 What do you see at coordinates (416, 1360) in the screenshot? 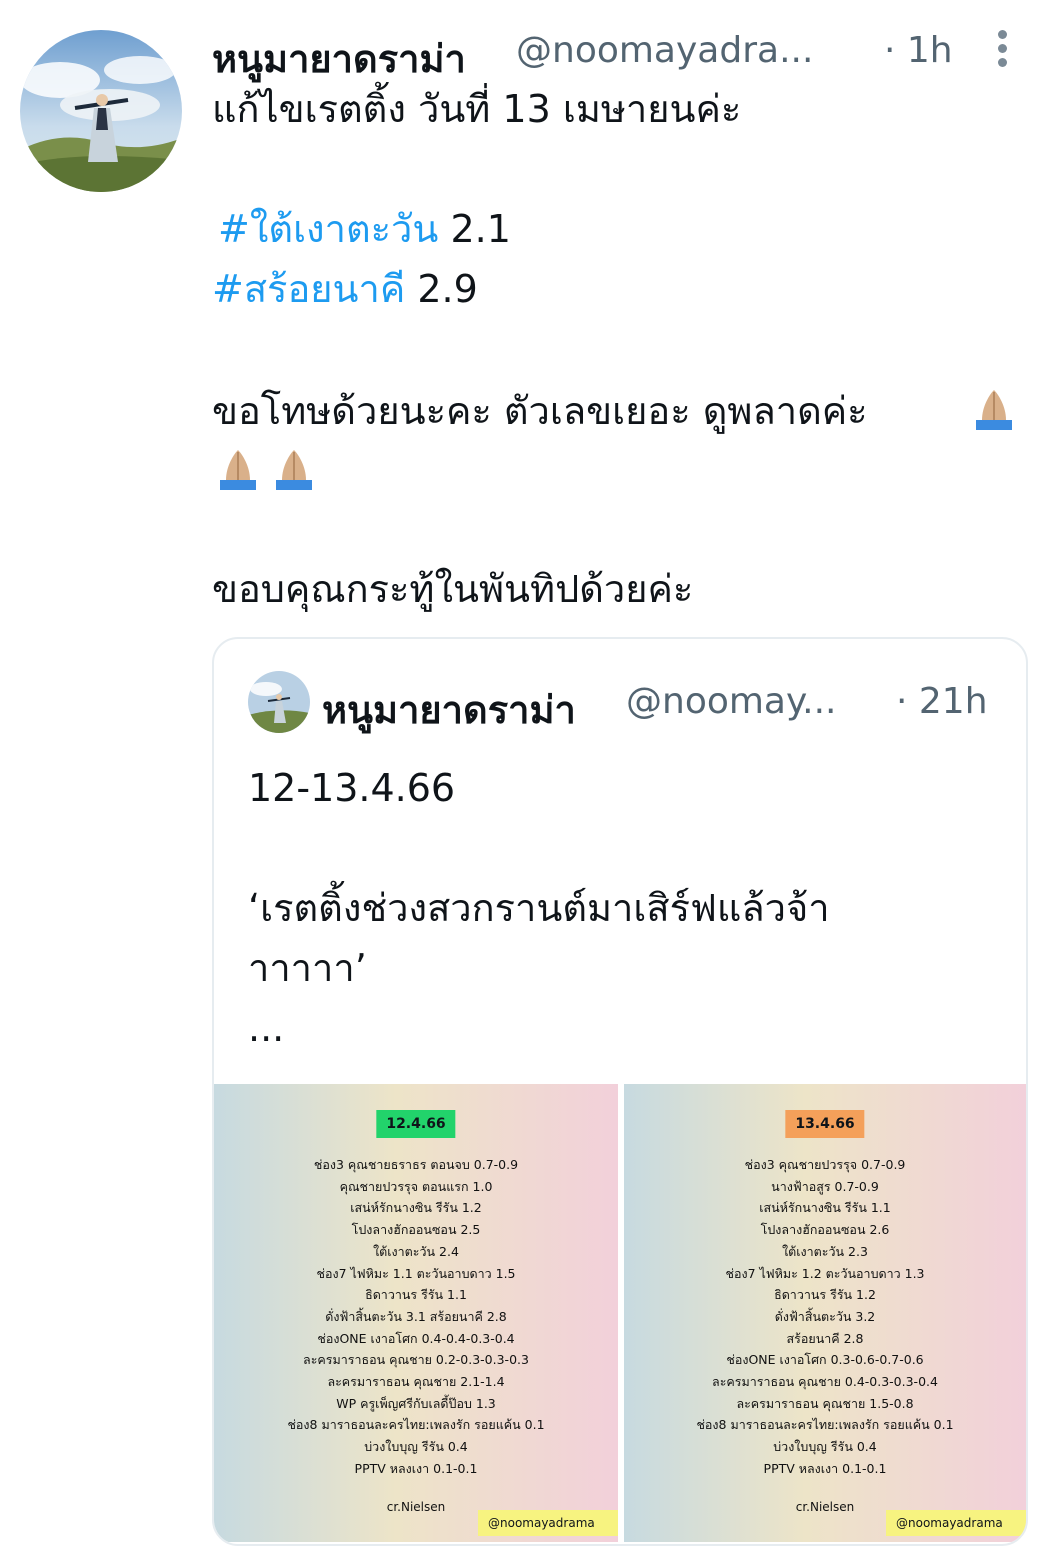
I see `rating-row: ละครมาราธอน คุณชาย 0.2-0.3-0.3-0.3` at bounding box center [416, 1360].